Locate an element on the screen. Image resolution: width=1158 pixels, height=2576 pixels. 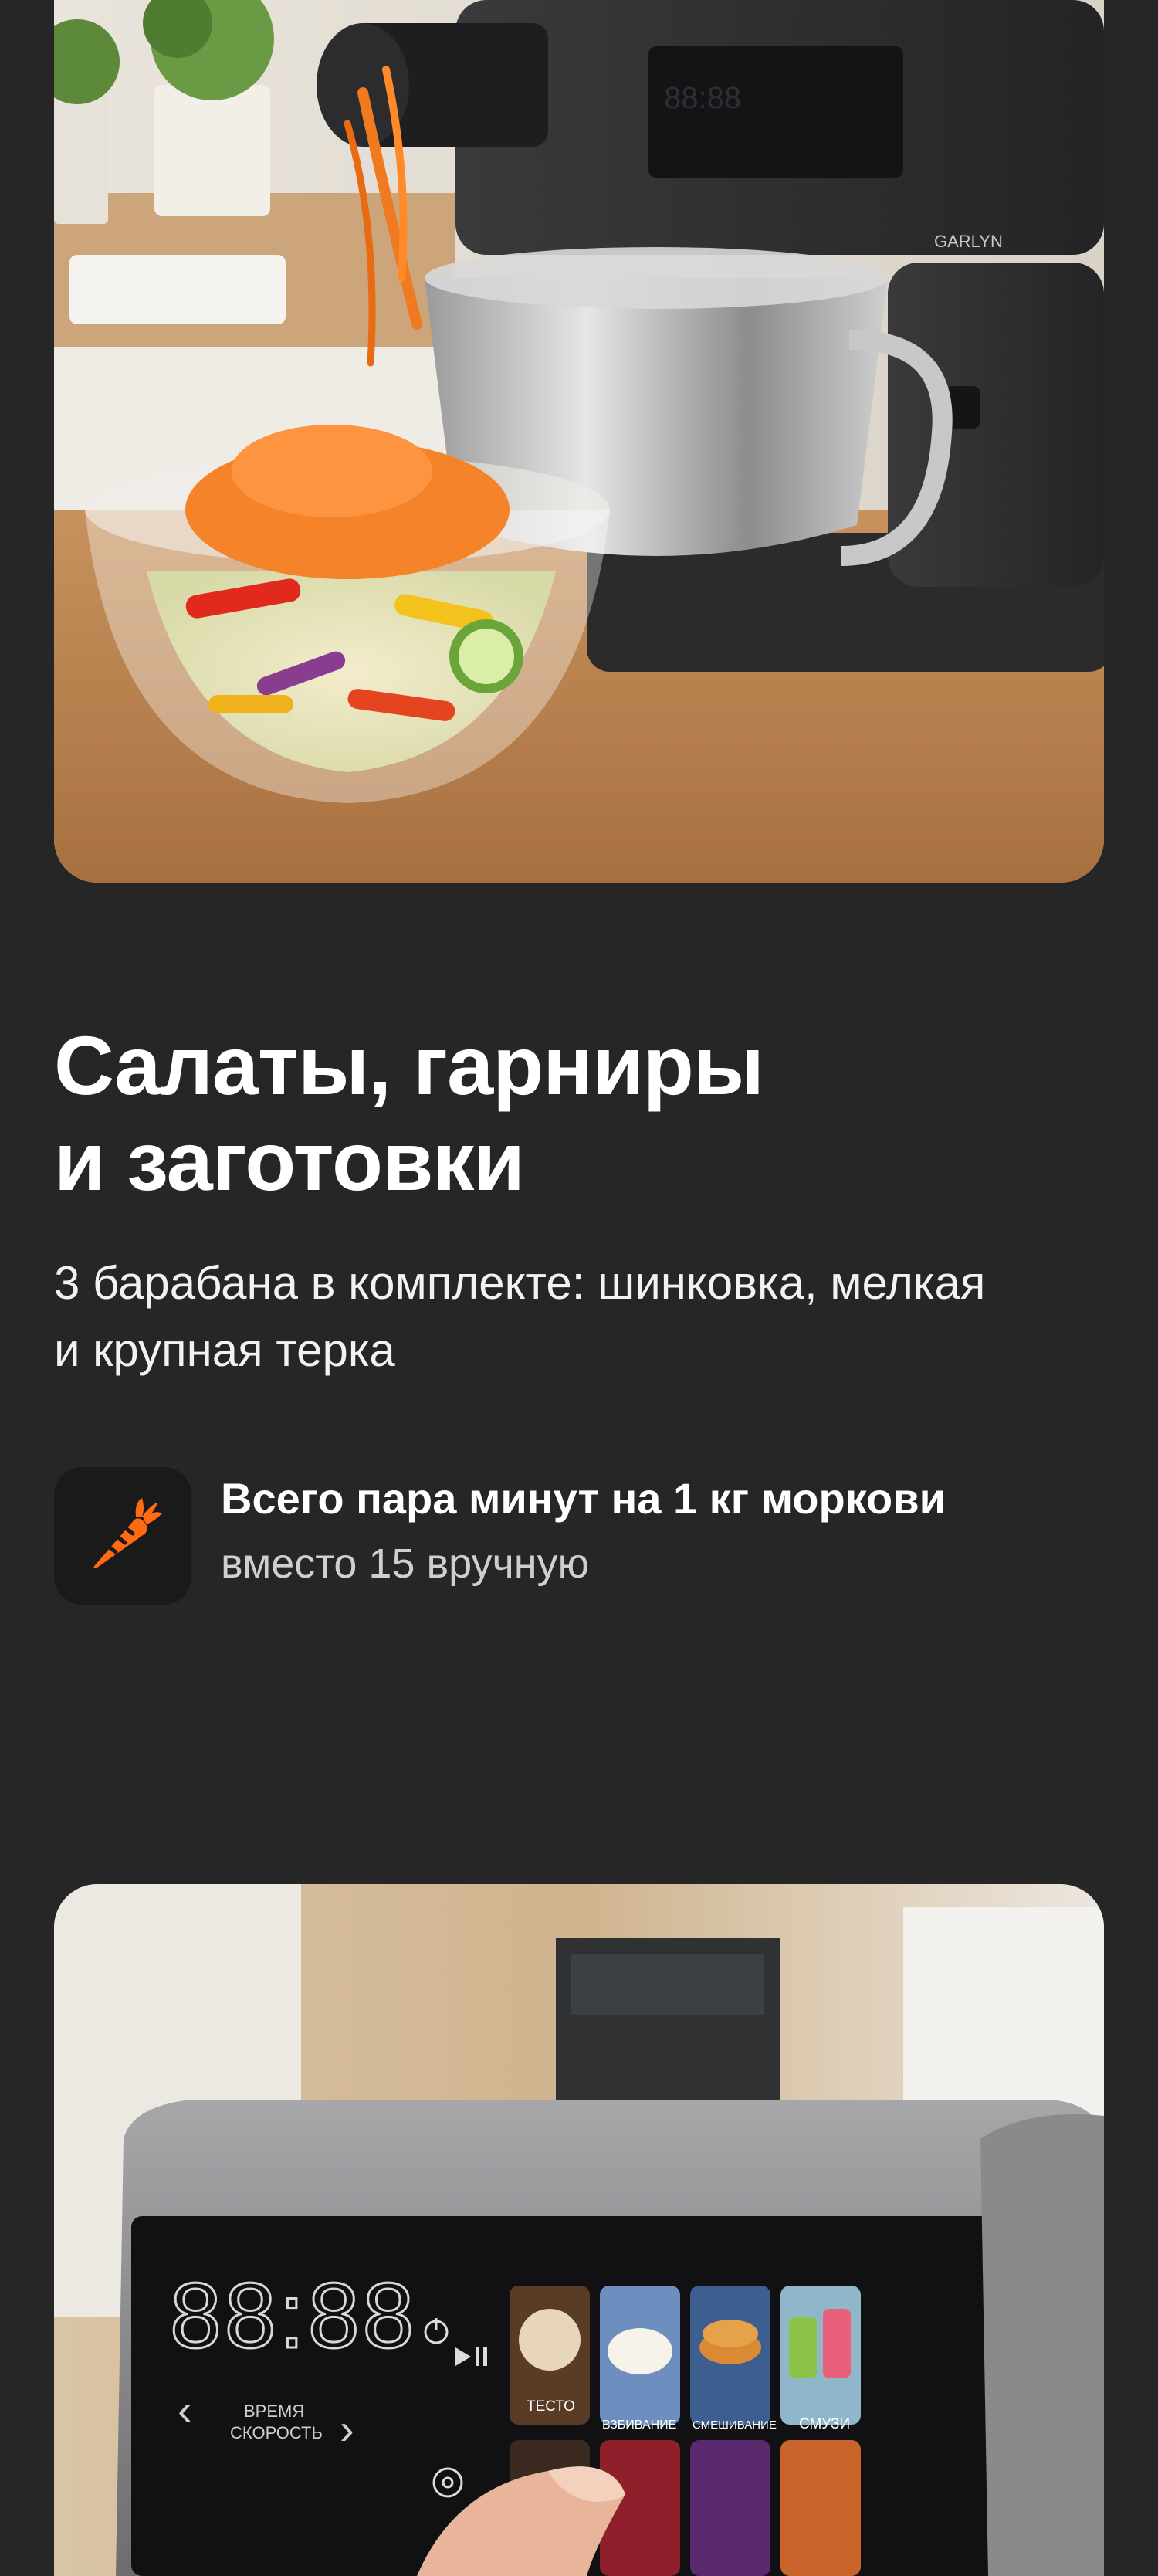
speed-label: СКОРОСТЬ is located at coordinates (276, 2432).